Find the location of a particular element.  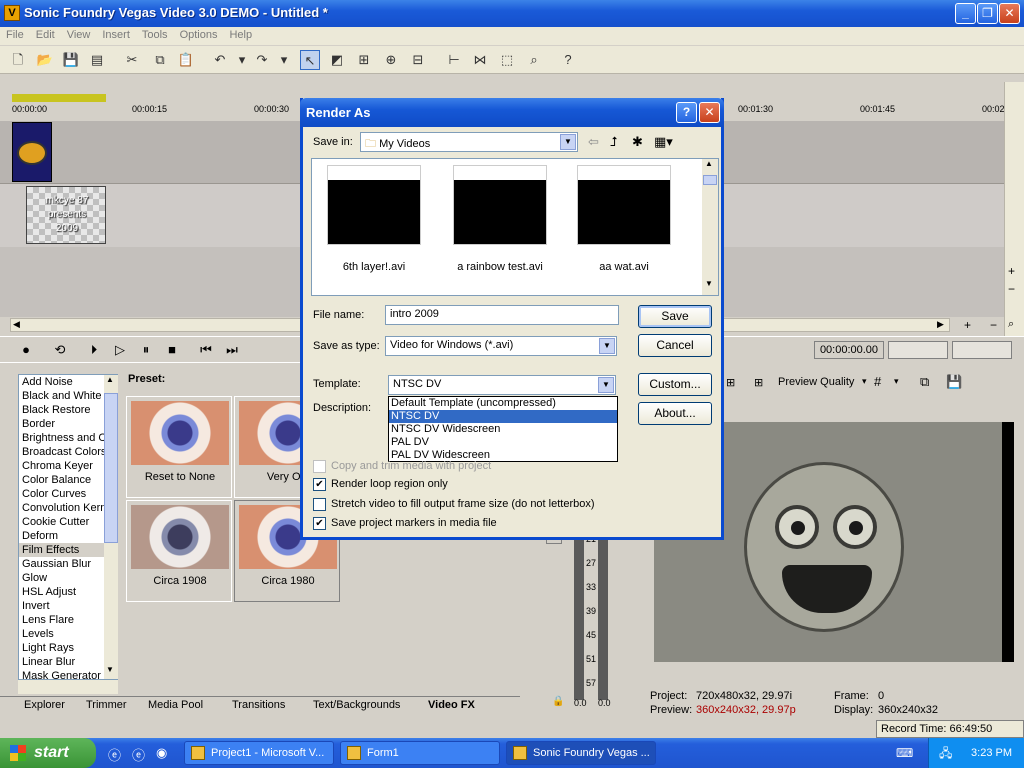

close-button: ✕ is located at coordinates (1009, 13).